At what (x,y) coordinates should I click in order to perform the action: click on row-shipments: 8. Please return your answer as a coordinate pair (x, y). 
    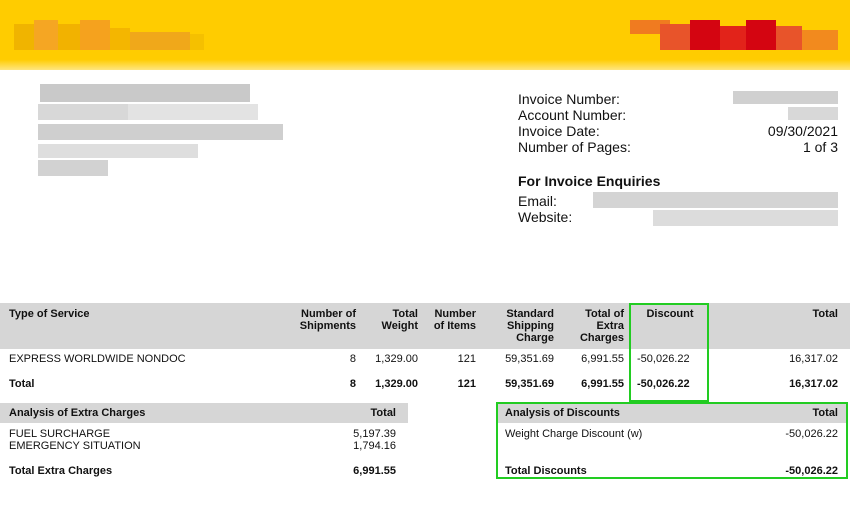
    Looking at the image, I should click on (352, 359).